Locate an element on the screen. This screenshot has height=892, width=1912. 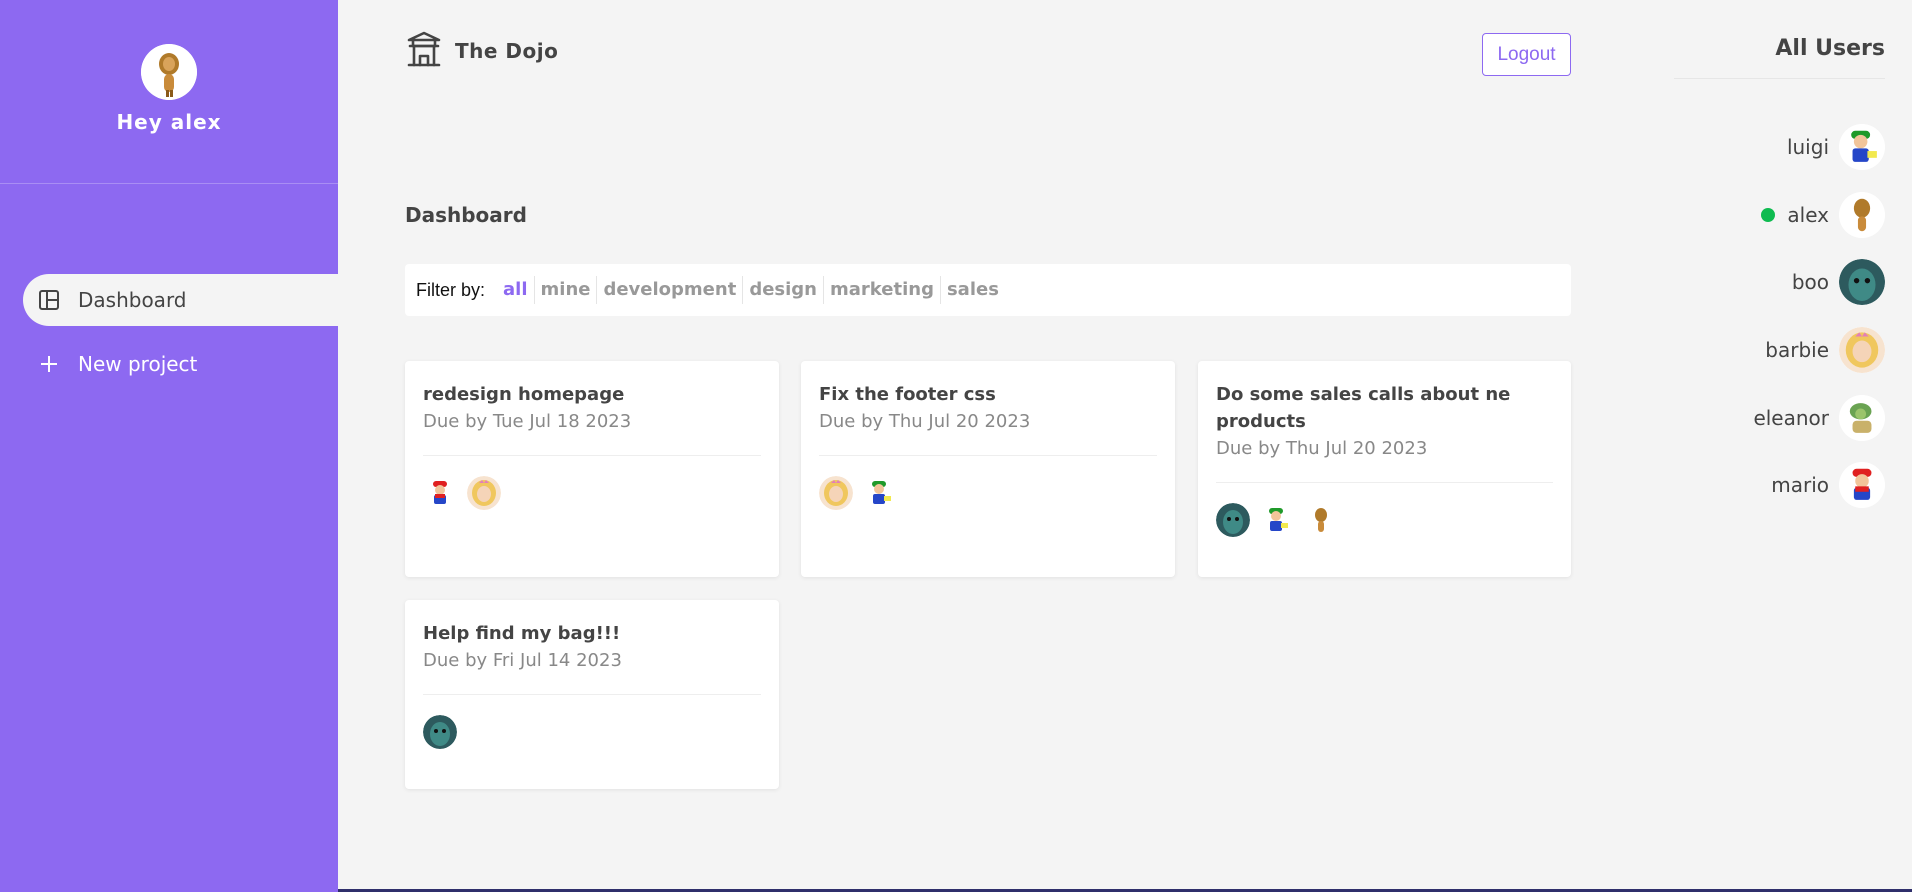
project-card: redesign homepage Due by Tue Jul 18 2023 is located at coordinates (592, 469).